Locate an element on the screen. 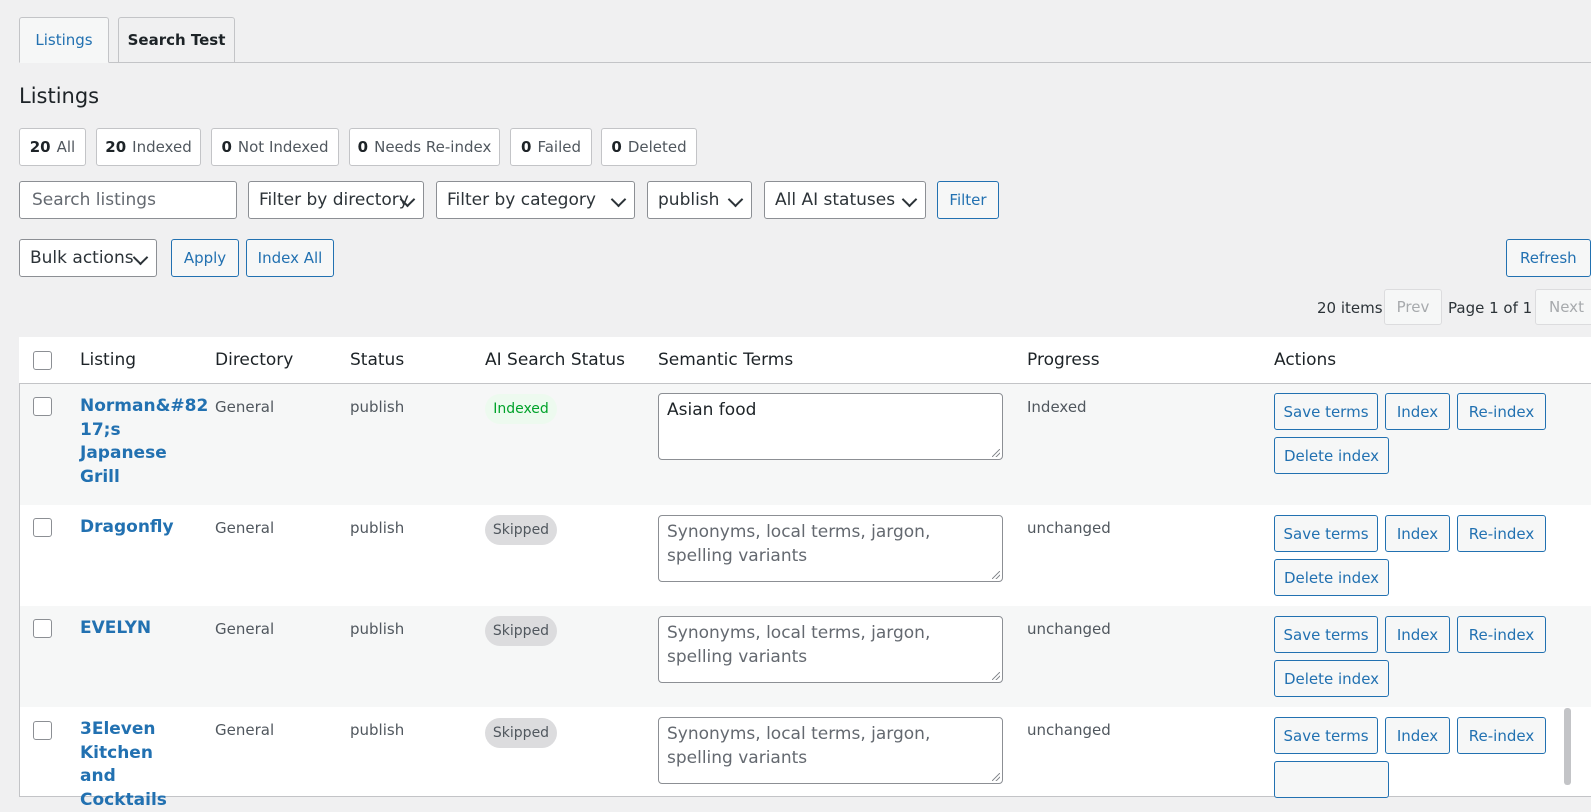  select-all-checkbox is located at coordinates (42, 360).